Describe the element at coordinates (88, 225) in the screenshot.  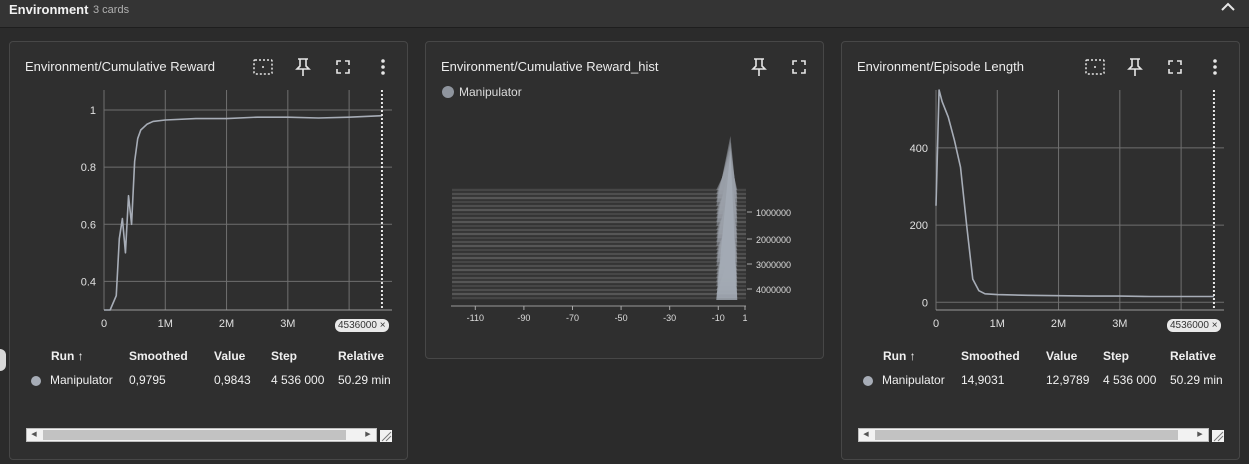
I see `y-tick-label: 0.6` at that location.